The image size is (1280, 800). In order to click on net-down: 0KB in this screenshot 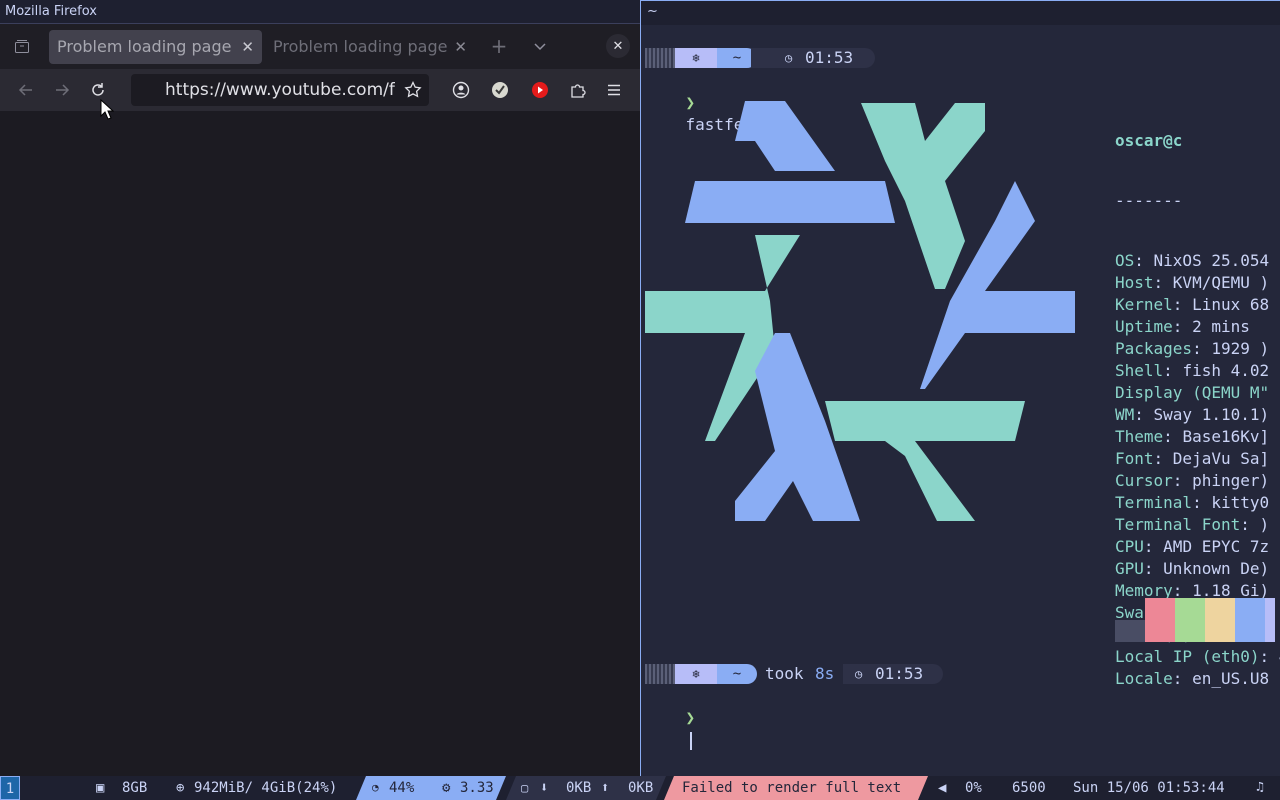, I will do `click(579, 788)`.